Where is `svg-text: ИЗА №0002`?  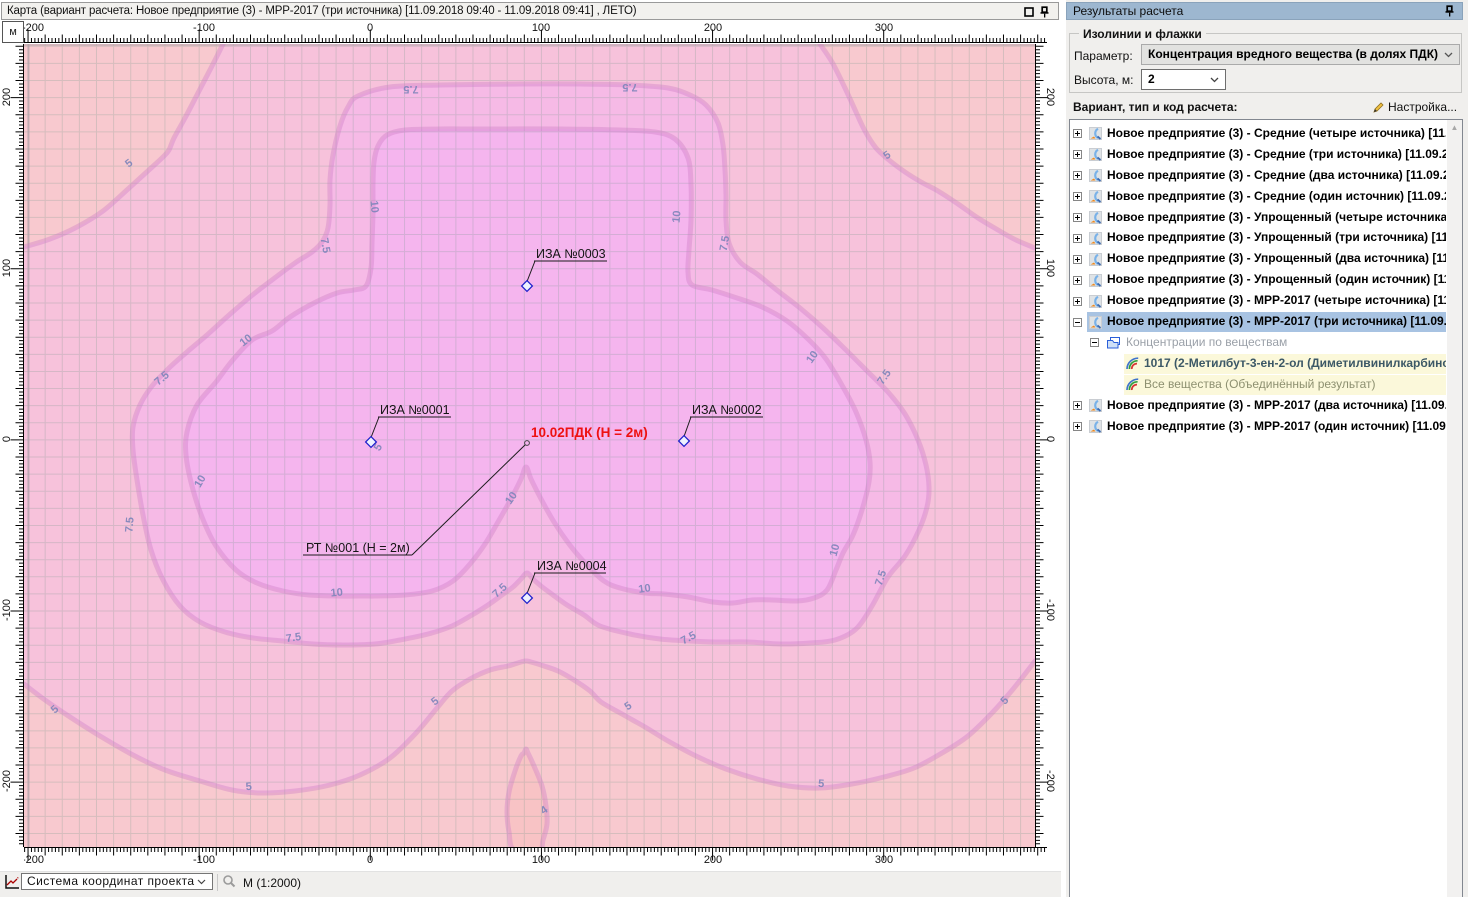 svg-text: ИЗА №0002 is located at coordinates (727, 410).